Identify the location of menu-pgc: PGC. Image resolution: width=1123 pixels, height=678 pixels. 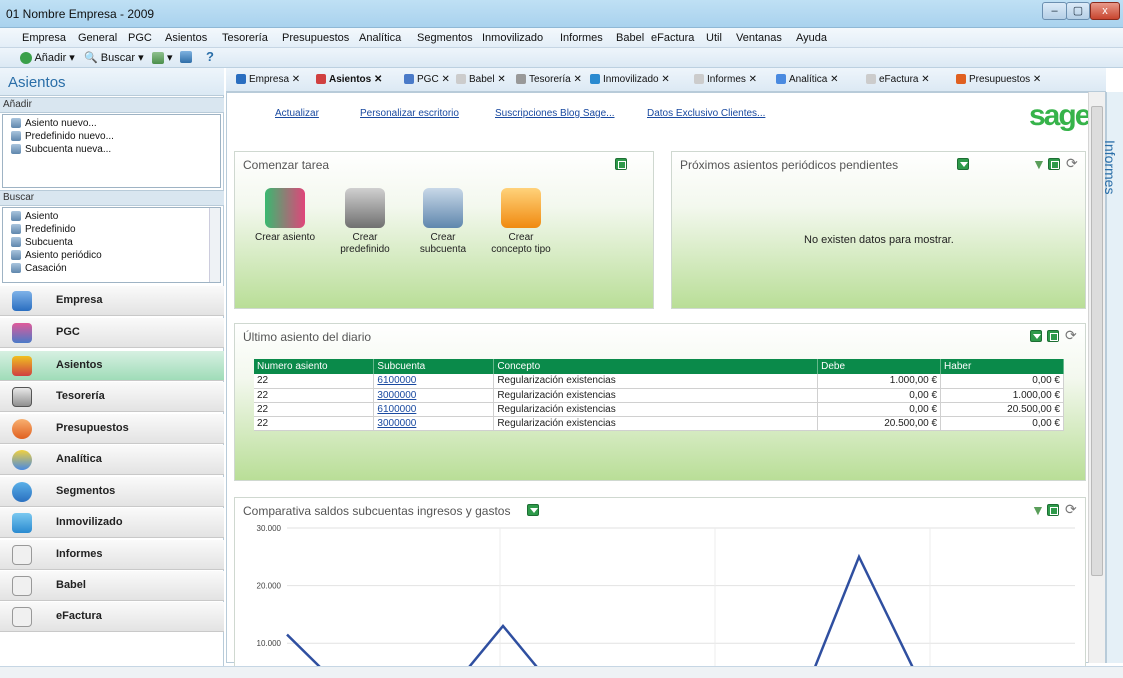
(140, 38).